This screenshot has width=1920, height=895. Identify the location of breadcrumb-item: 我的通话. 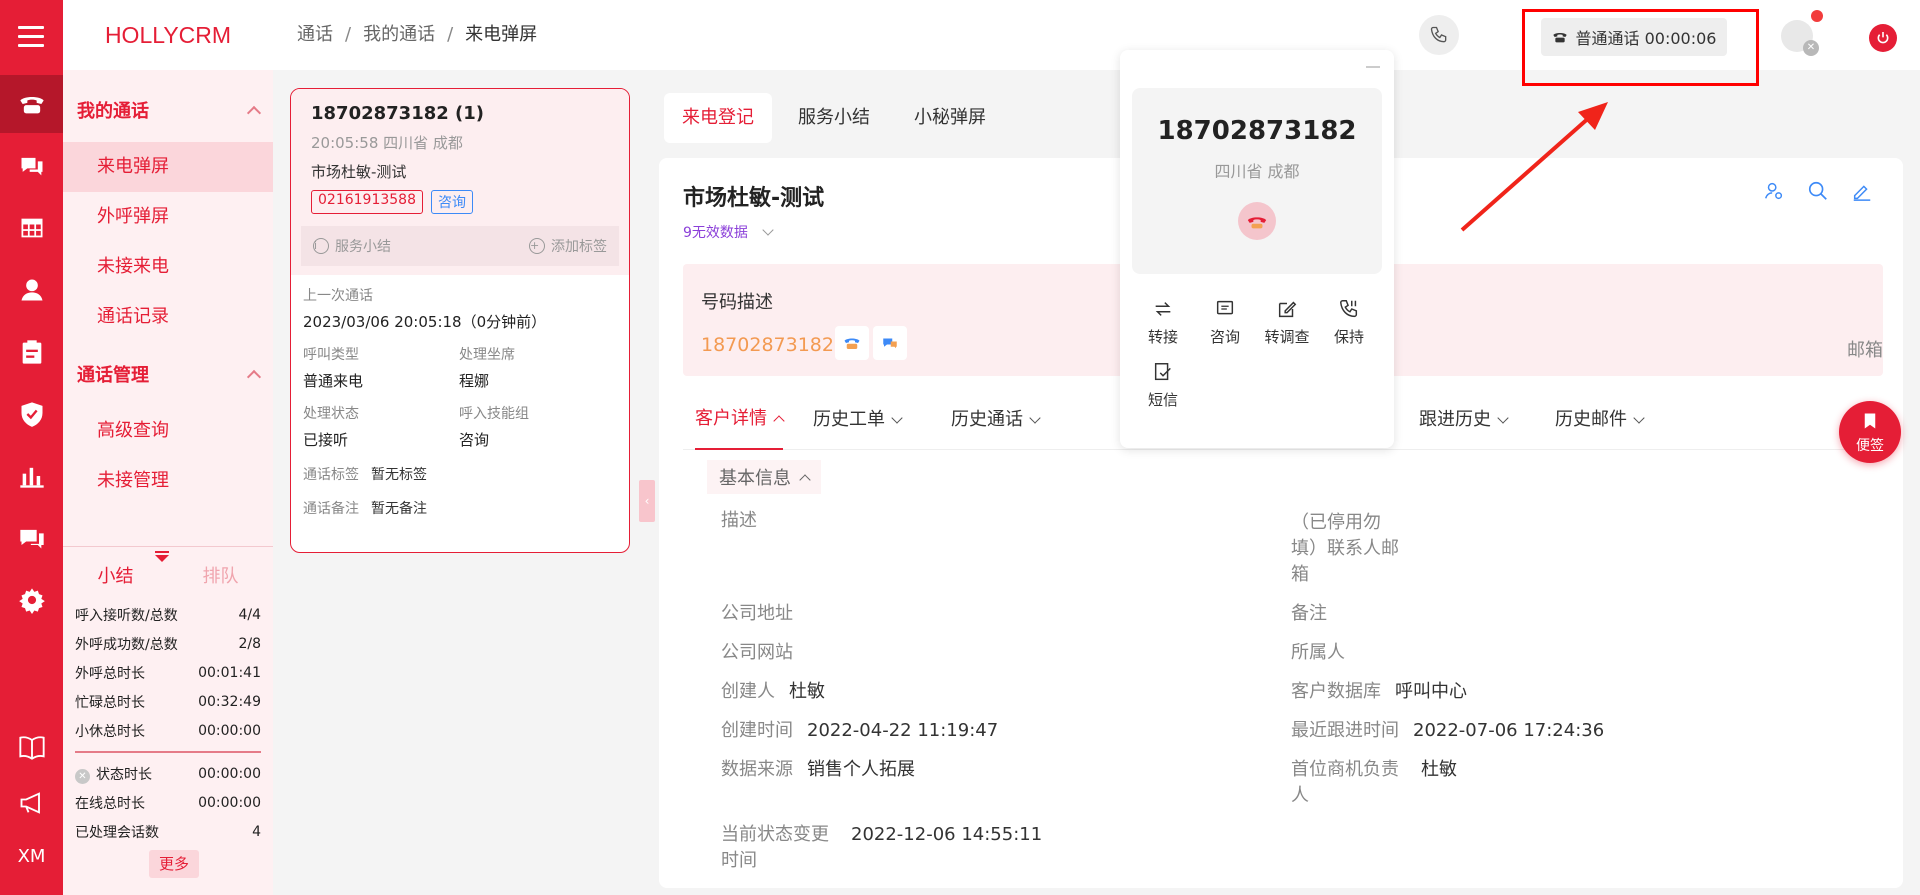
(399, 34).